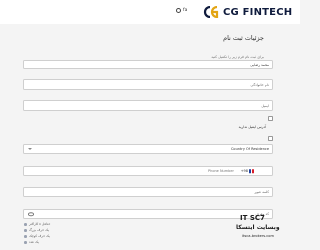  Describe the element at coordinates (34, 242) in the screenshot. I see `password-hint: یک عدد` at that location.